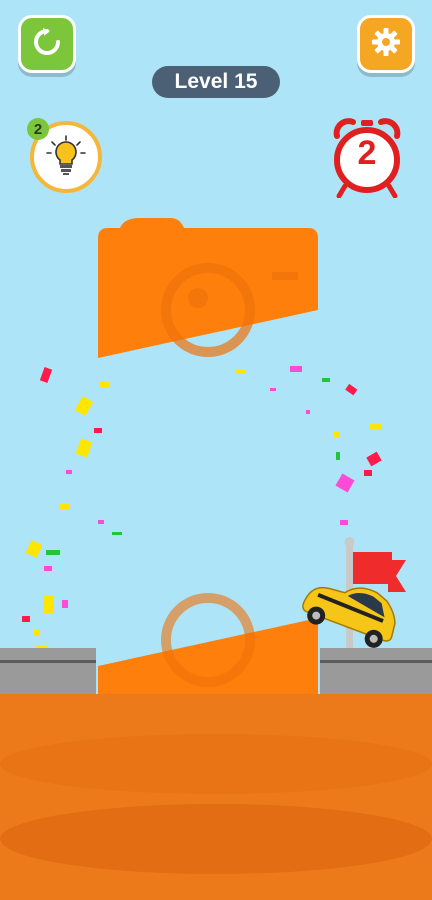 The image size is (432, 900). I want to click on road-right, so click(376, 672).